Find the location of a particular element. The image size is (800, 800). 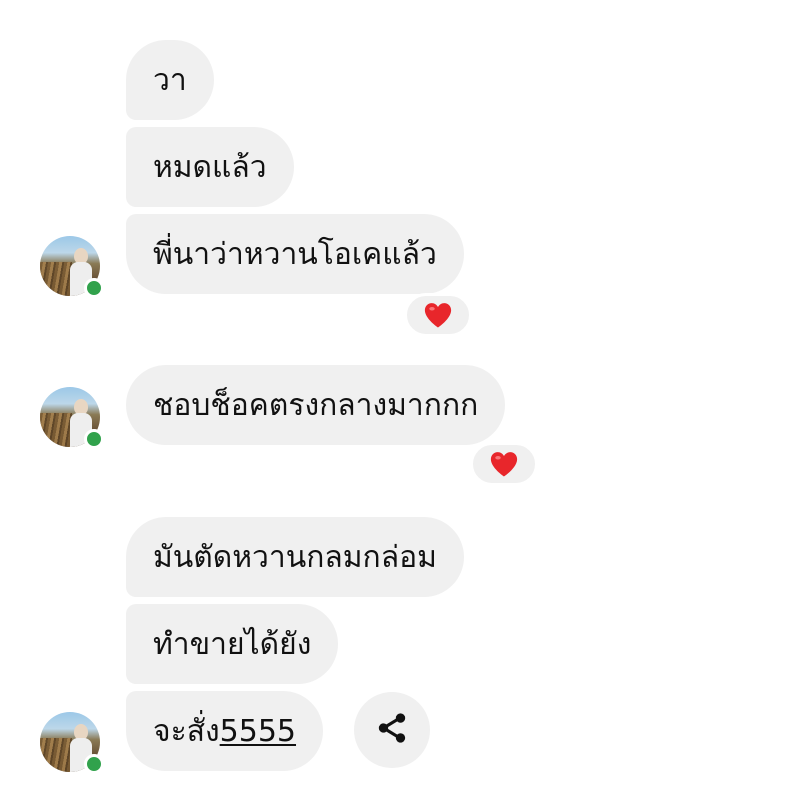

message-text: วา is located at coordinates (170, 80).